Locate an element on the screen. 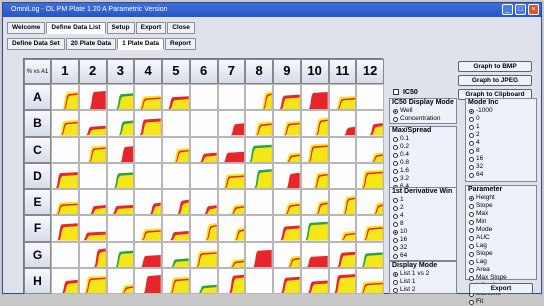 This screenshot has height=306, width=544. well-C10 is located at coordinates (314, 149).